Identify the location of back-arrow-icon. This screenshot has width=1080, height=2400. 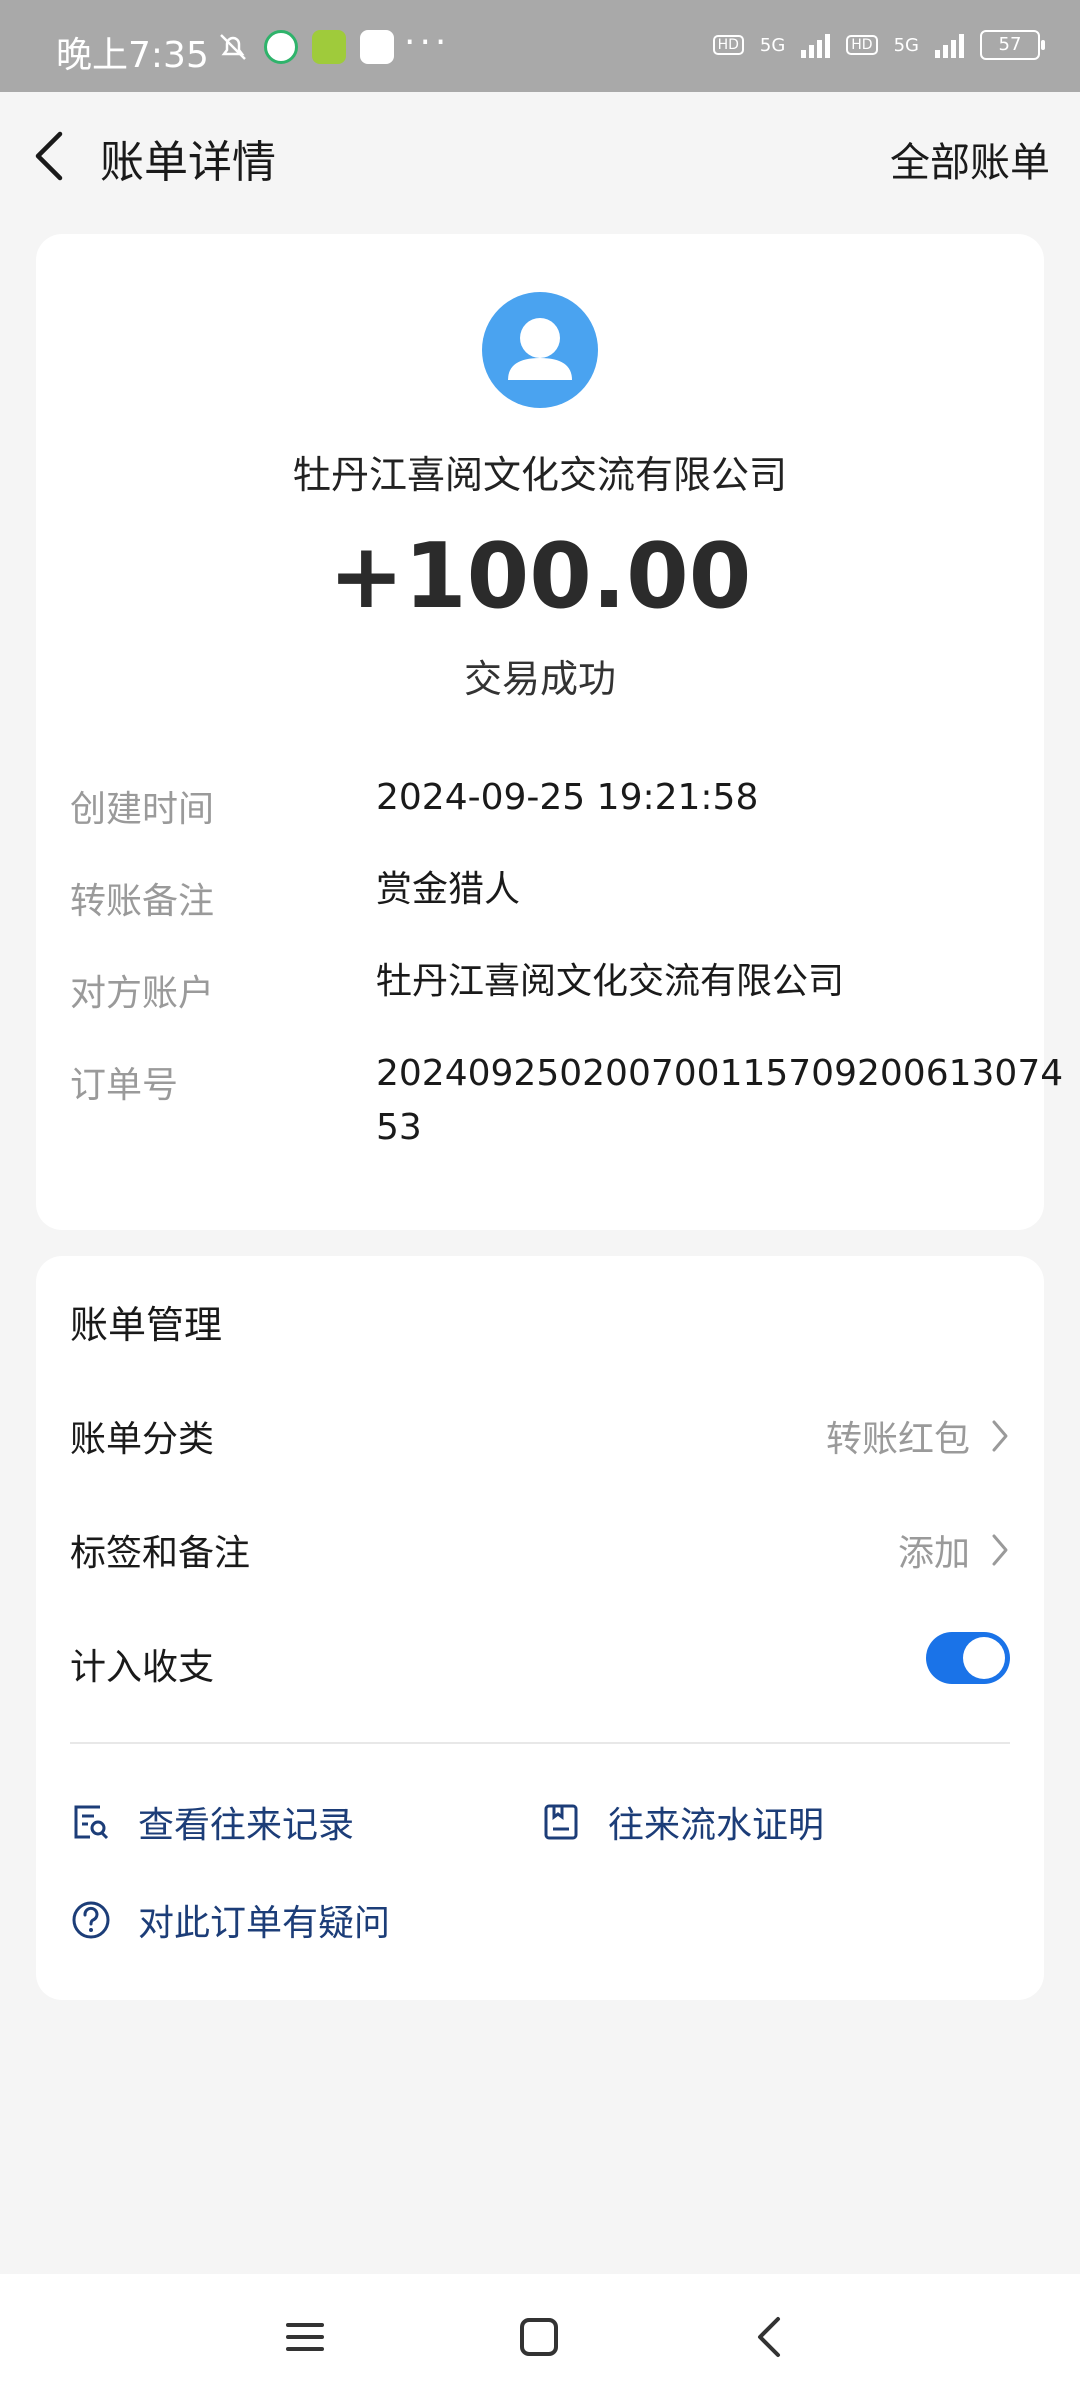
(50, 156).